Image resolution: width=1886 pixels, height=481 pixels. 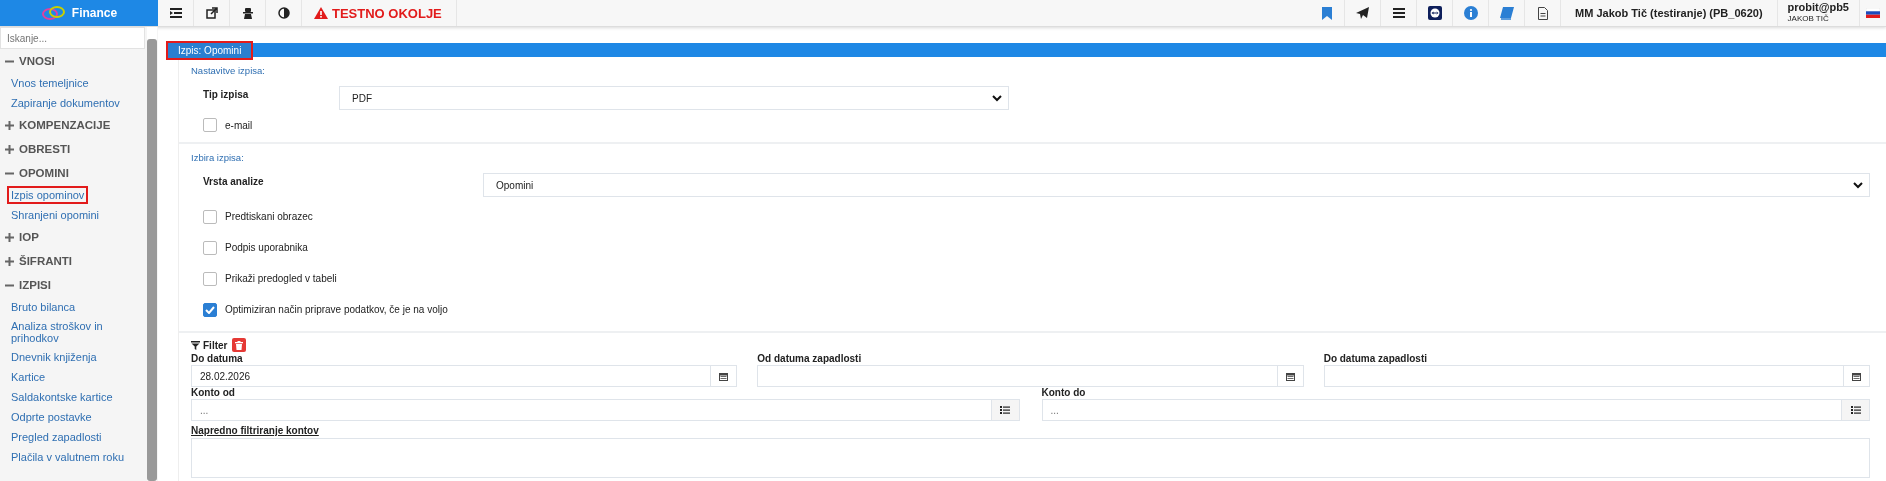 What do you see at coordinates (387, 13) in the screenshot?
I see `warning-text: TESTNO OKOLJE` at bounding box center [387, 13].